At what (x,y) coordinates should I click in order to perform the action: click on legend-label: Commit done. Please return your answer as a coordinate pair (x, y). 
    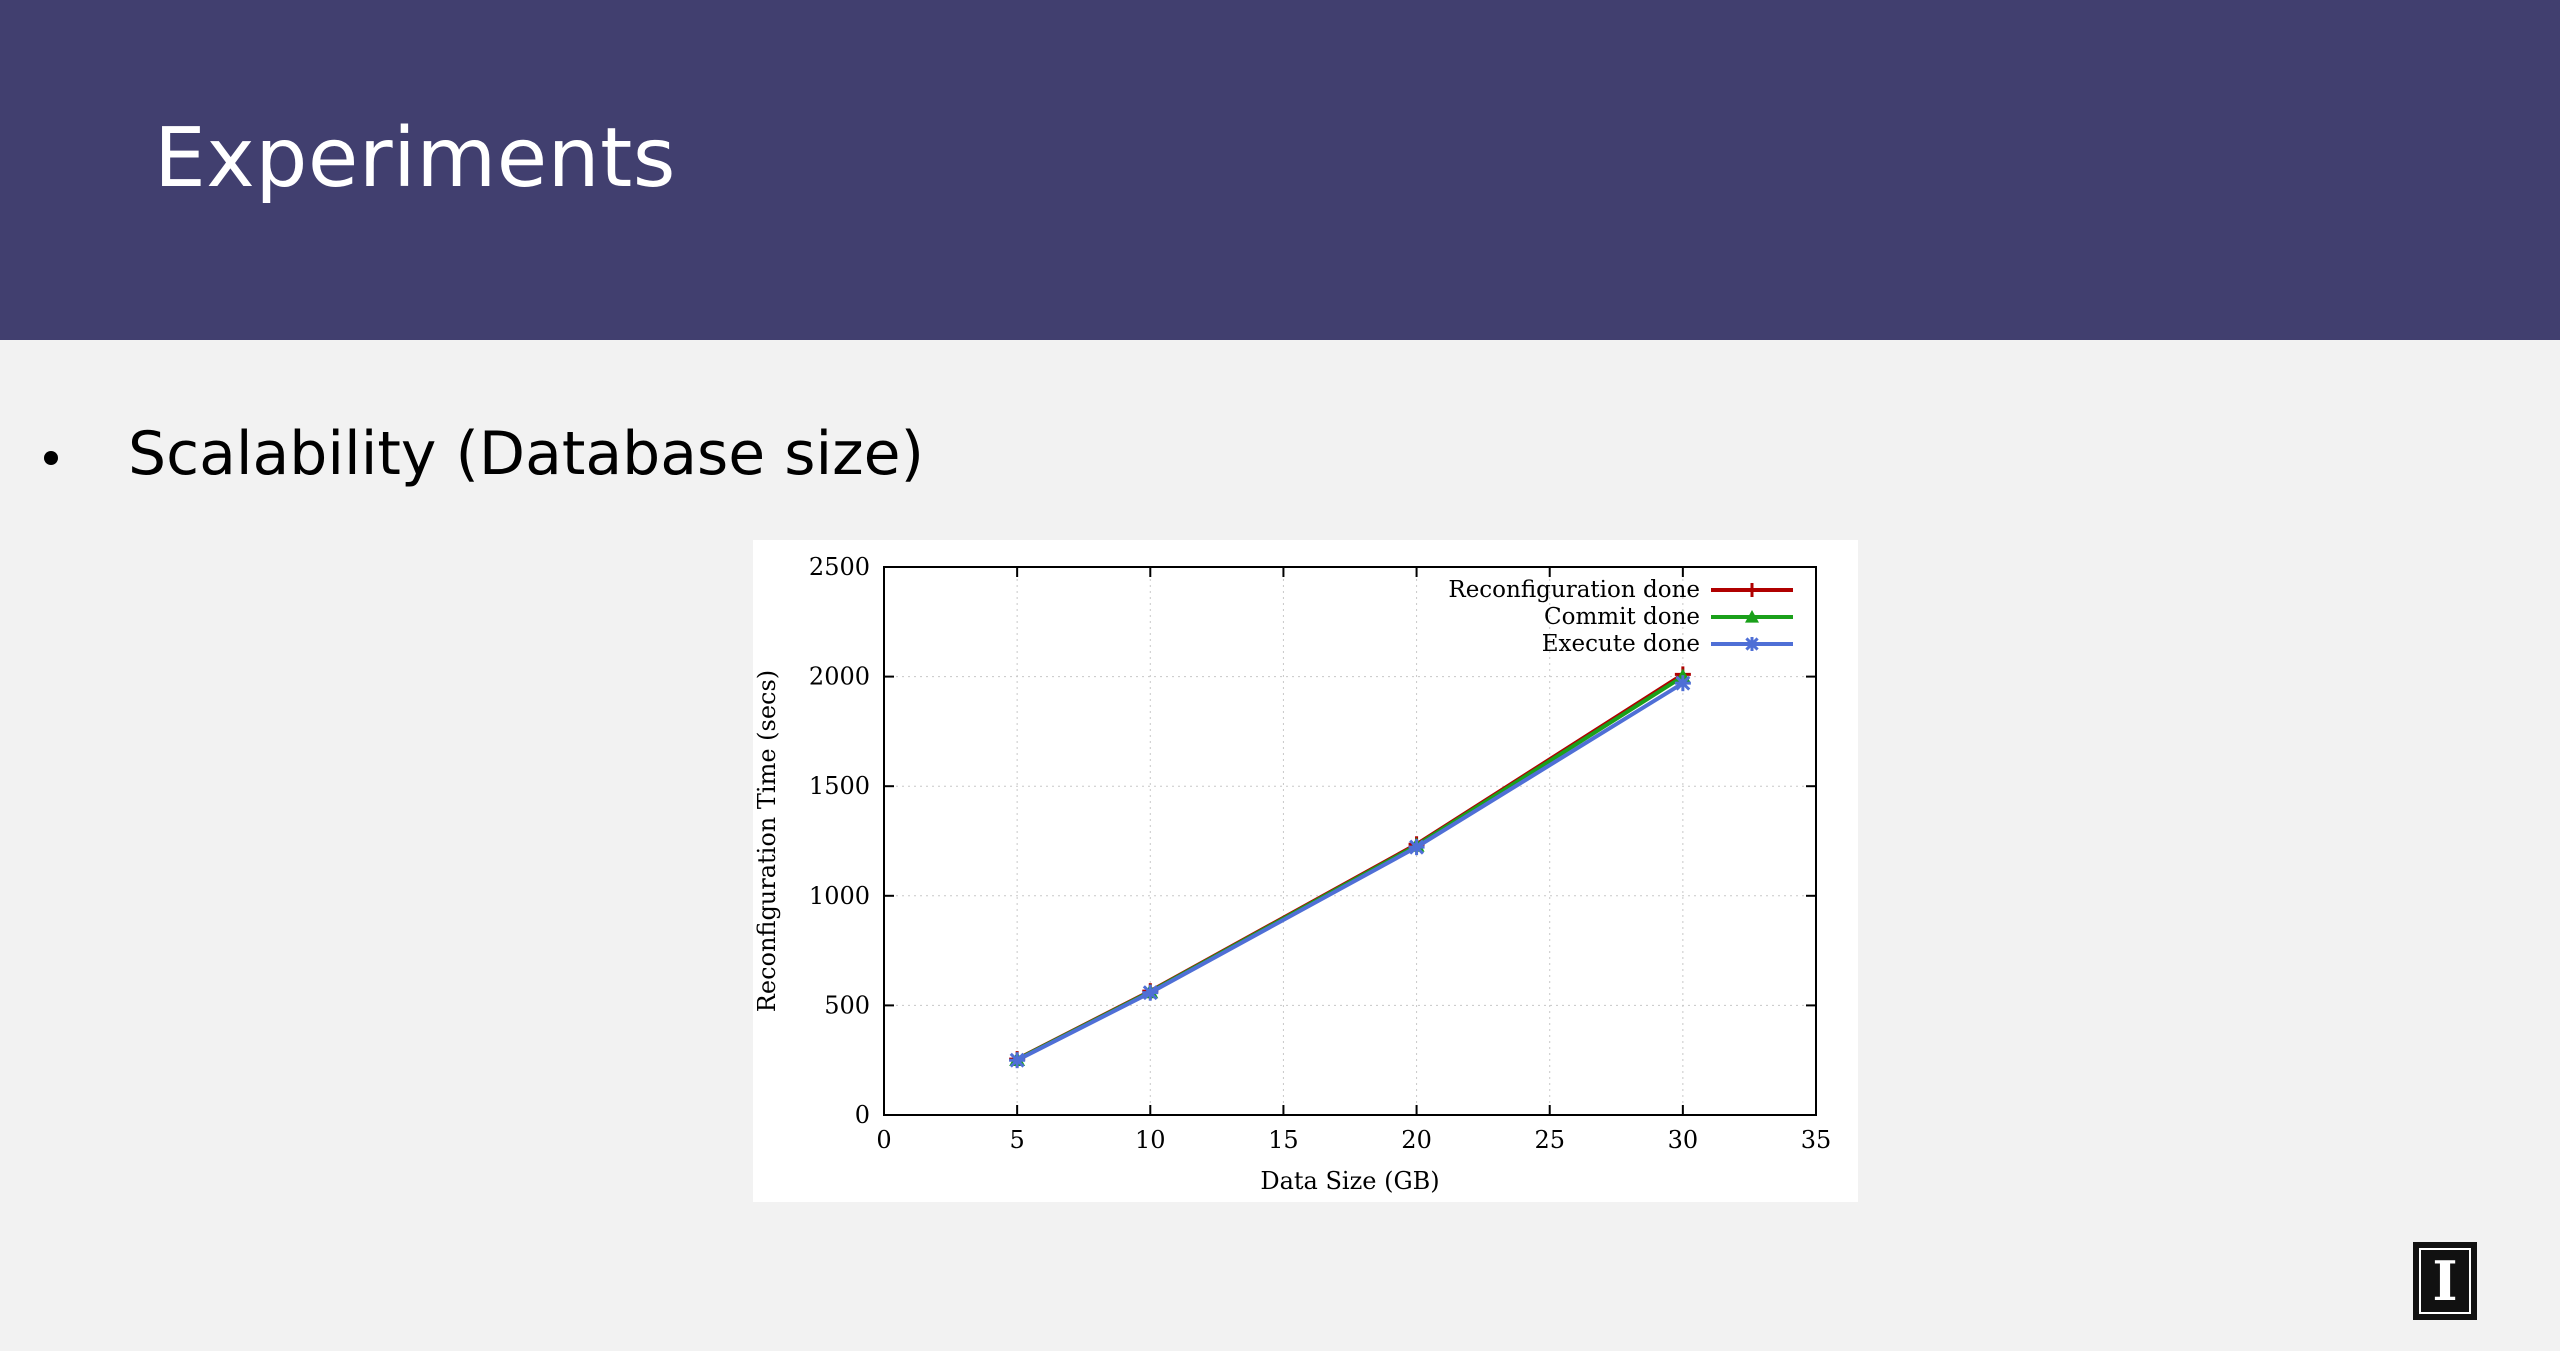
    Looking at the image, I should click on (1622, 617).